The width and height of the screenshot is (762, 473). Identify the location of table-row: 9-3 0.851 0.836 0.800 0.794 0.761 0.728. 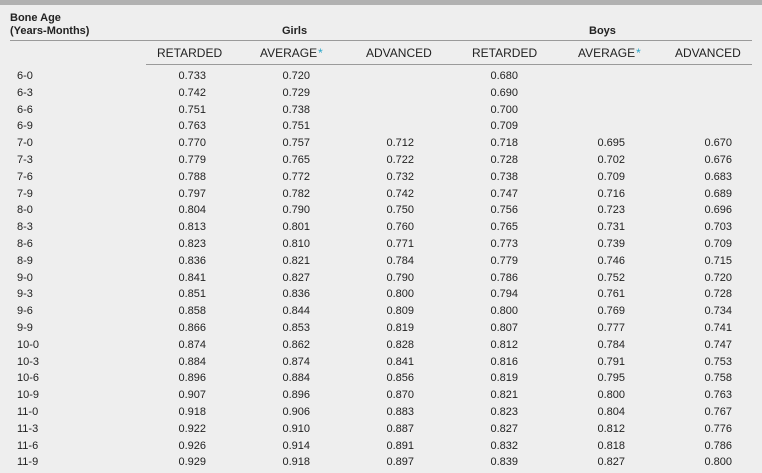
(381, 294).